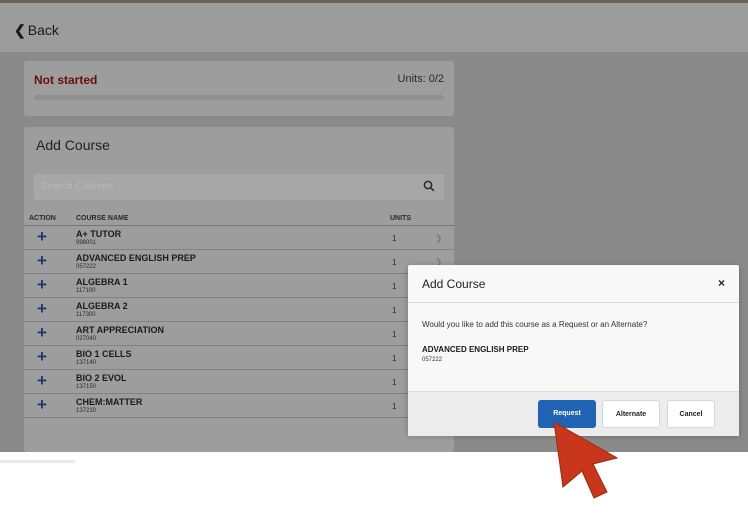 This screenshot has height=519, width=748. What do you see at coordinates (73, 145) in the screenshot?
I see `add-course-title: Add Course` at bounding box center [73, 145].